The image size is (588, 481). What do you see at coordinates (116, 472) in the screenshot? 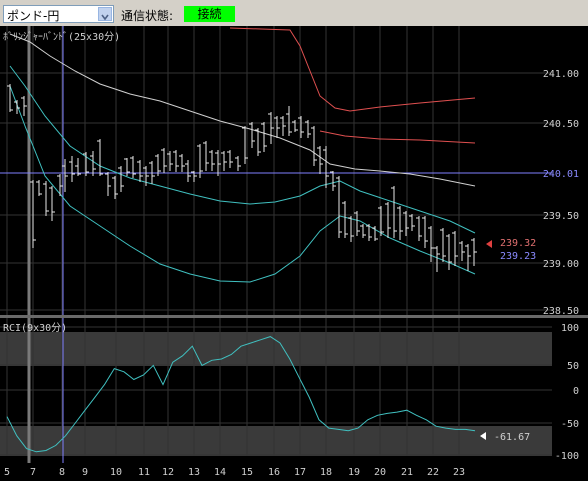
I see `time-tick-label: 10` at bounding box center [116, 472].